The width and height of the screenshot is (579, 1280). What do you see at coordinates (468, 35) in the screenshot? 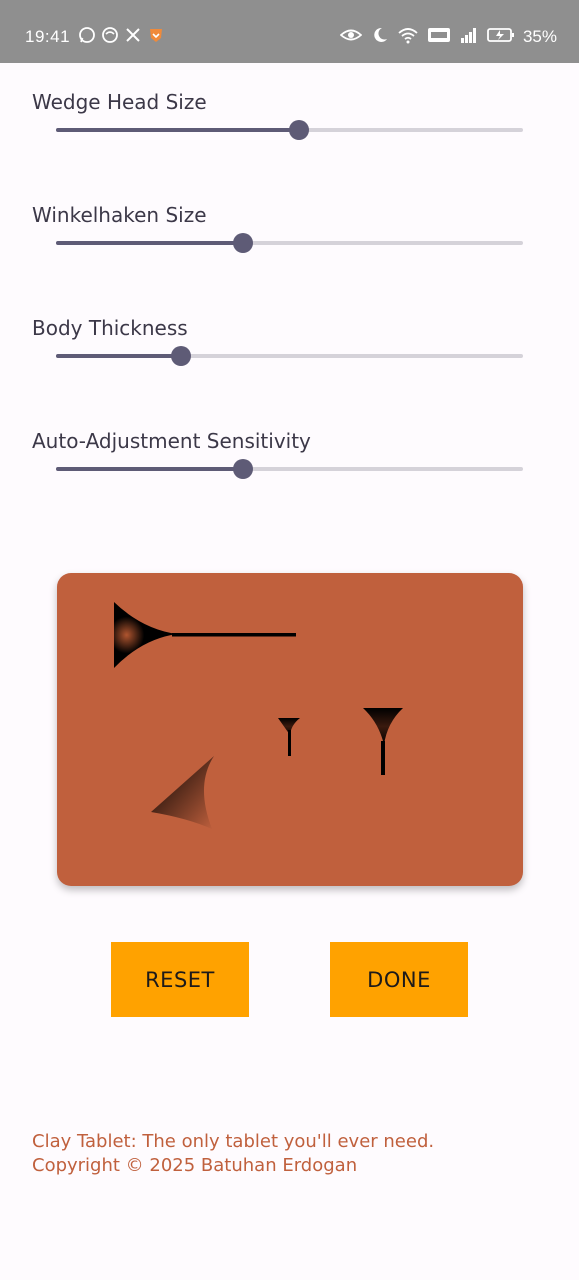
I see `signal-icon` at bounding box center [468, 35].